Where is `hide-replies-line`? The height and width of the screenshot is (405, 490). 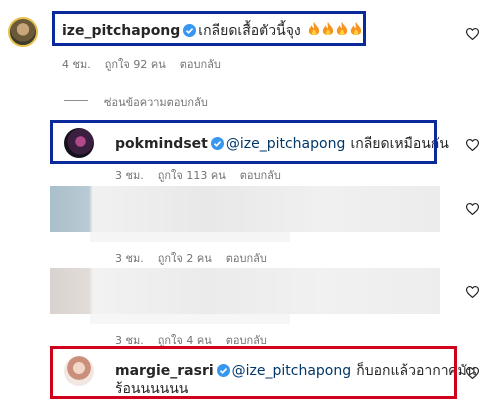
hide-replies-line is located at coordinates (76, 100).